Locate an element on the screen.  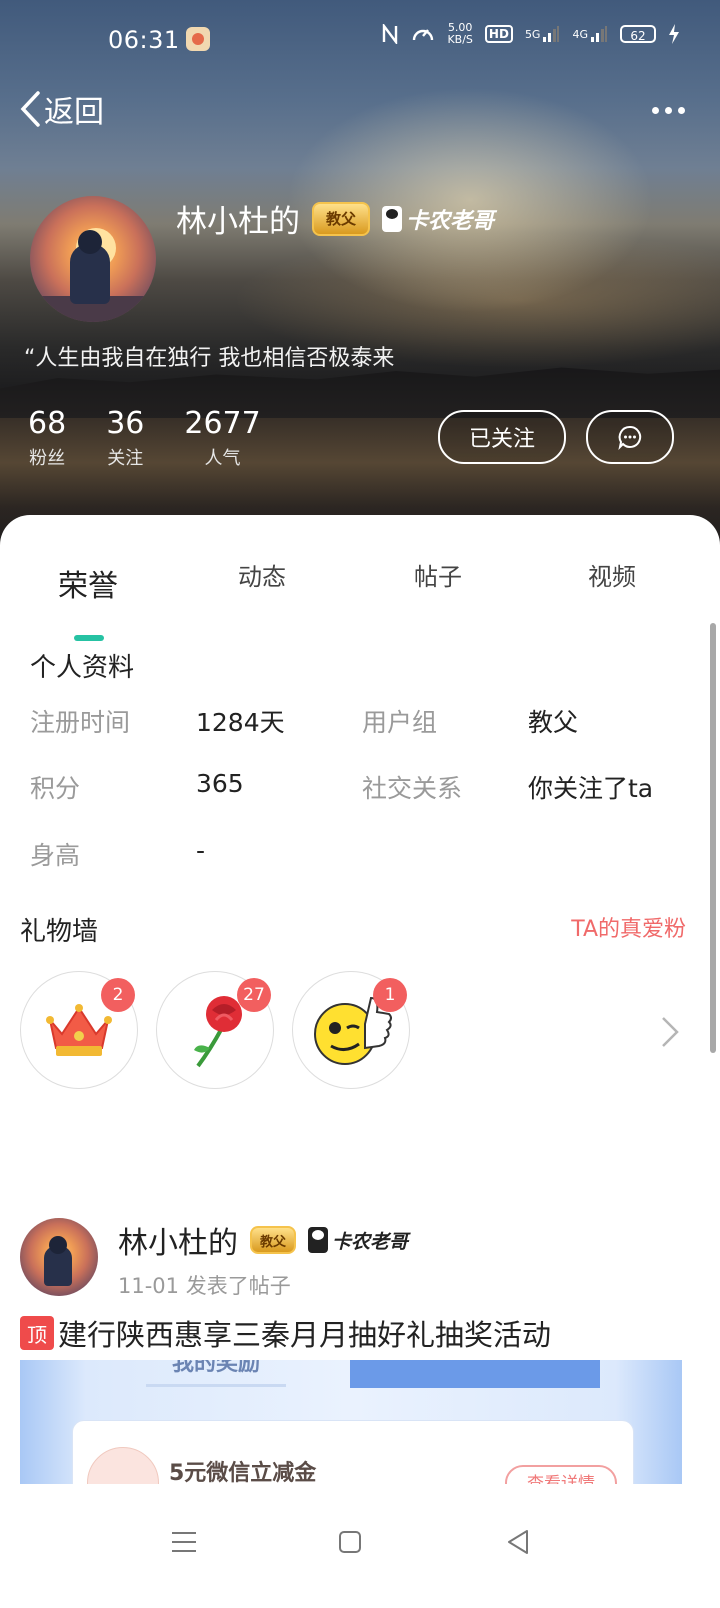
stat-label: 关注 is located at coordinates (125, 458).